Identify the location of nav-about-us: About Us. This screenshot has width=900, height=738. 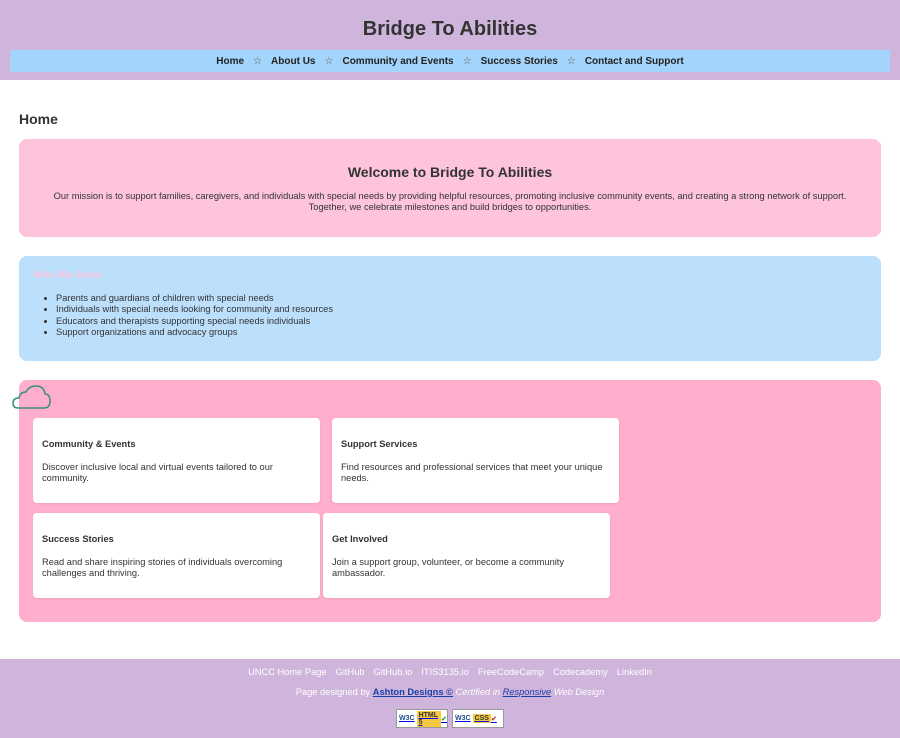
(293, 61).